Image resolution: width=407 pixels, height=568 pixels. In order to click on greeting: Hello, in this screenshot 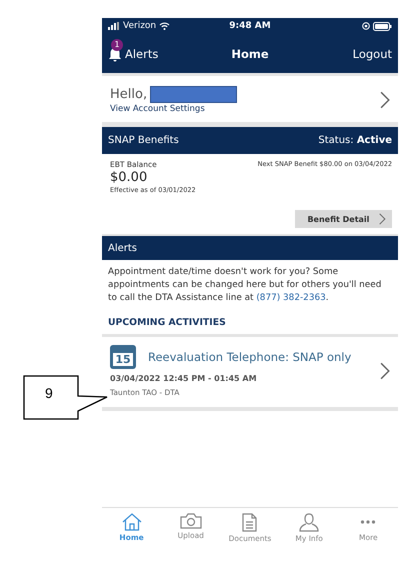, I will do `click(129, 94)`.